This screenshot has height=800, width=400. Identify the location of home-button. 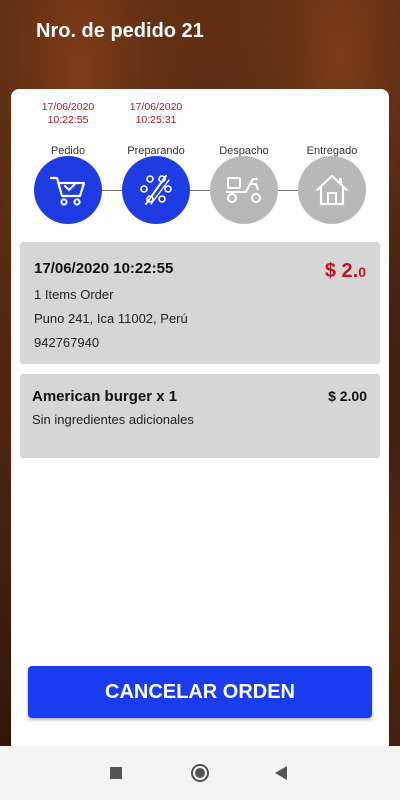
(200, 773).